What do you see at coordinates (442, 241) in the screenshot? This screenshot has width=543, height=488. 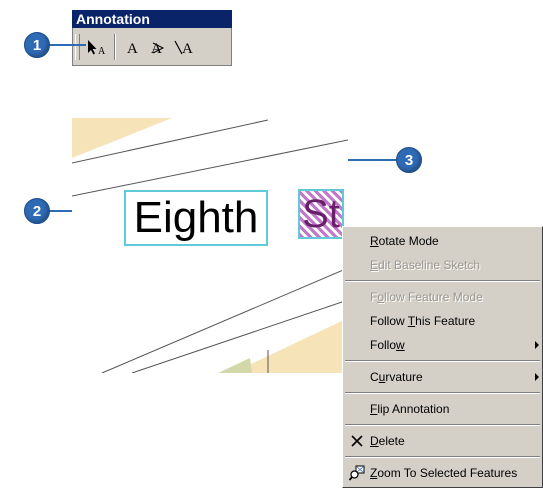 I see `menu-item-rotate-mode: Rotate Mode` at bounding box center [442, 241].